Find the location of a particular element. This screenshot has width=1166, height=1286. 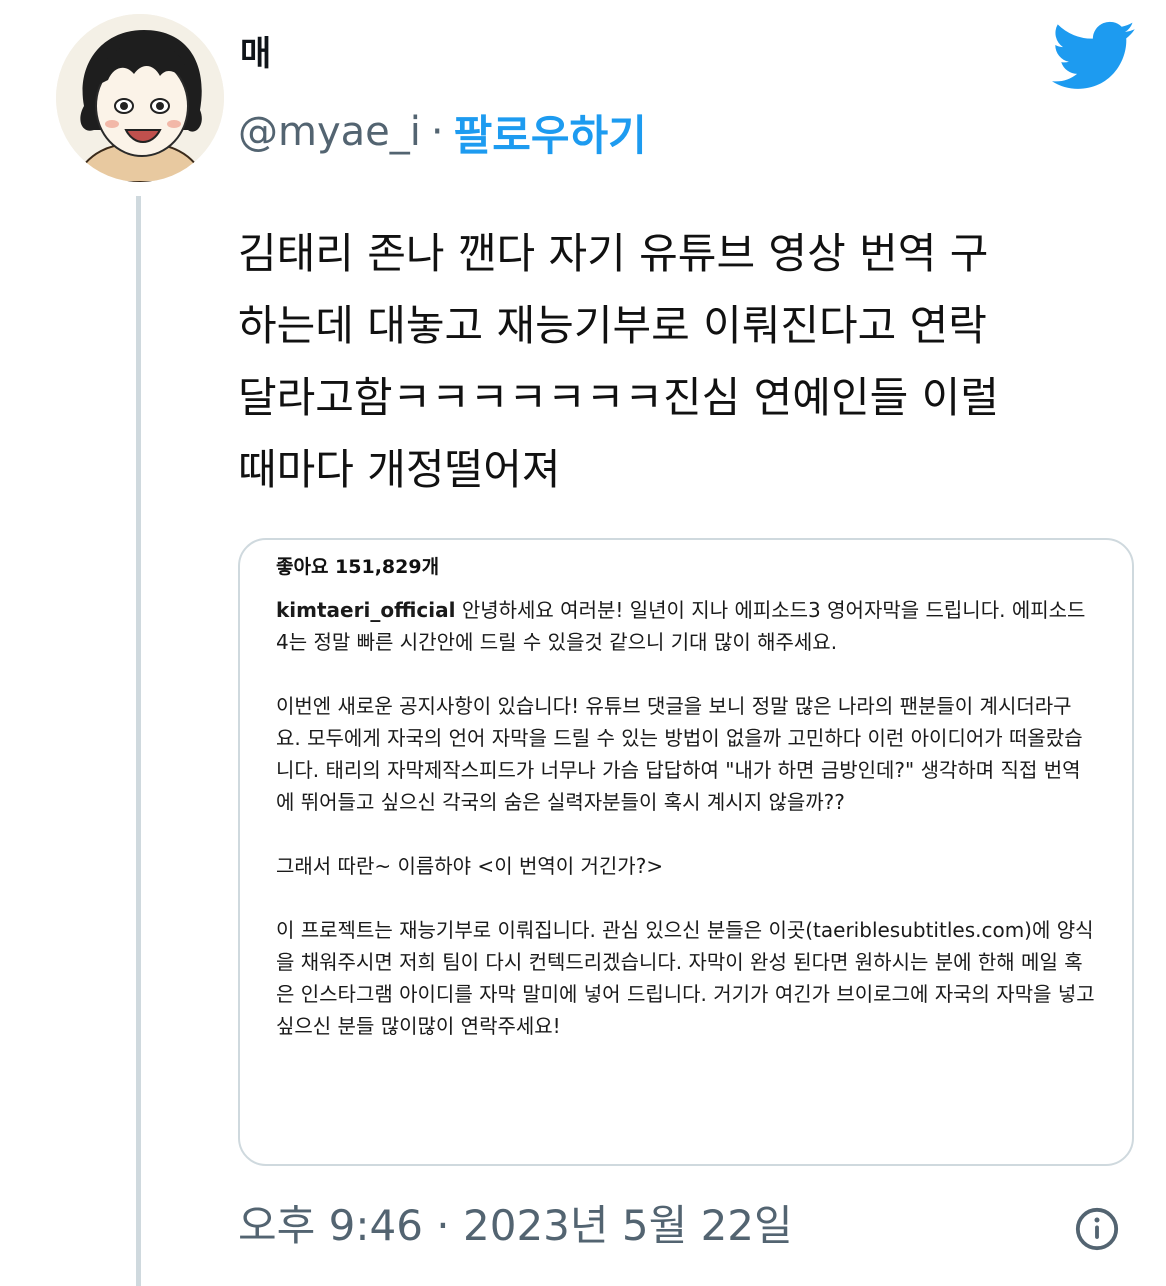

tweet-timestamp: 오후 9:46 · 2023년 5월 22일 is located at coordinates (515, 1226).